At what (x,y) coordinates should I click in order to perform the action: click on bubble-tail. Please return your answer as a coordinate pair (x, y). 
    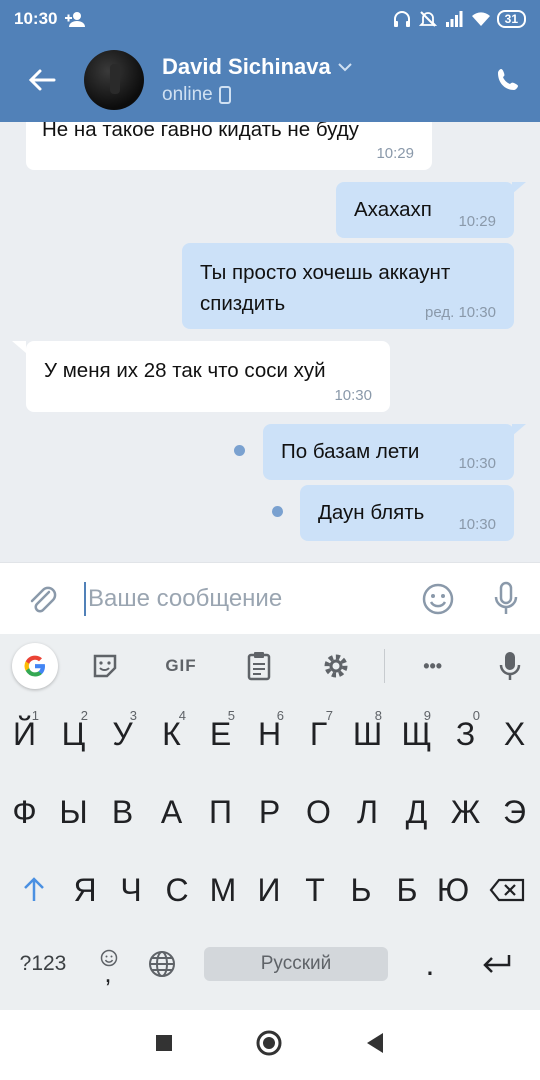
    Looking at the image, I should click on (519, 430).